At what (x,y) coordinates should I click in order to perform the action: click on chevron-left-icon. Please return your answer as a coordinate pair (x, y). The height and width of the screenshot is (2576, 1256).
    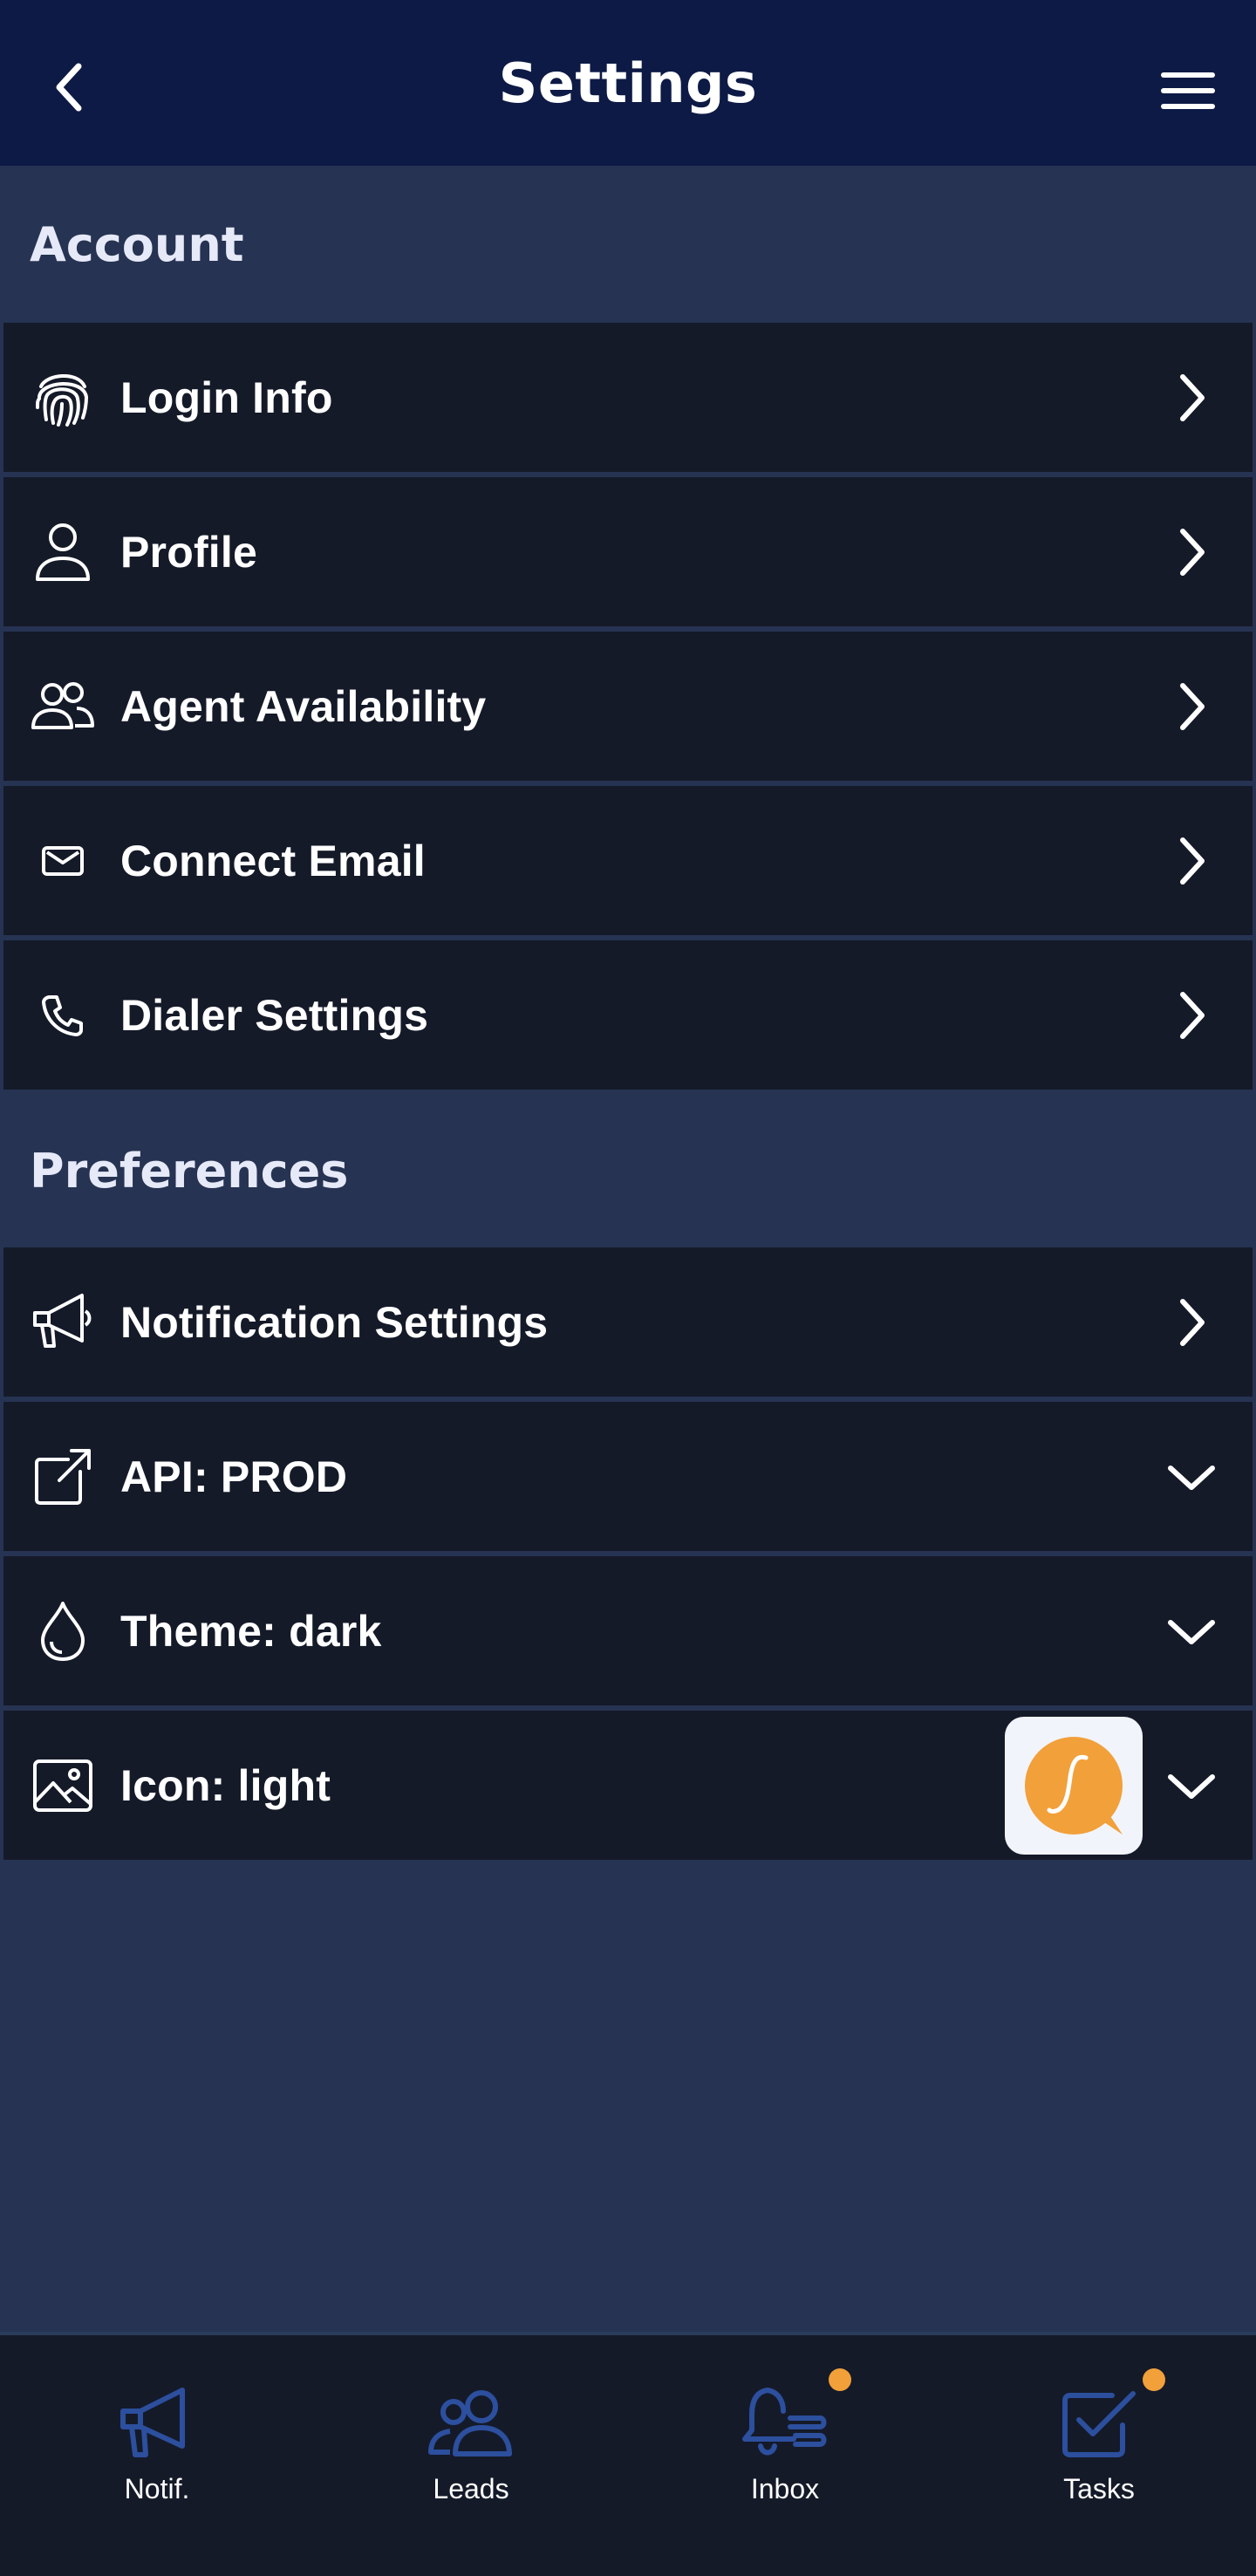
    Looking at the image, I should click on (69, 87).